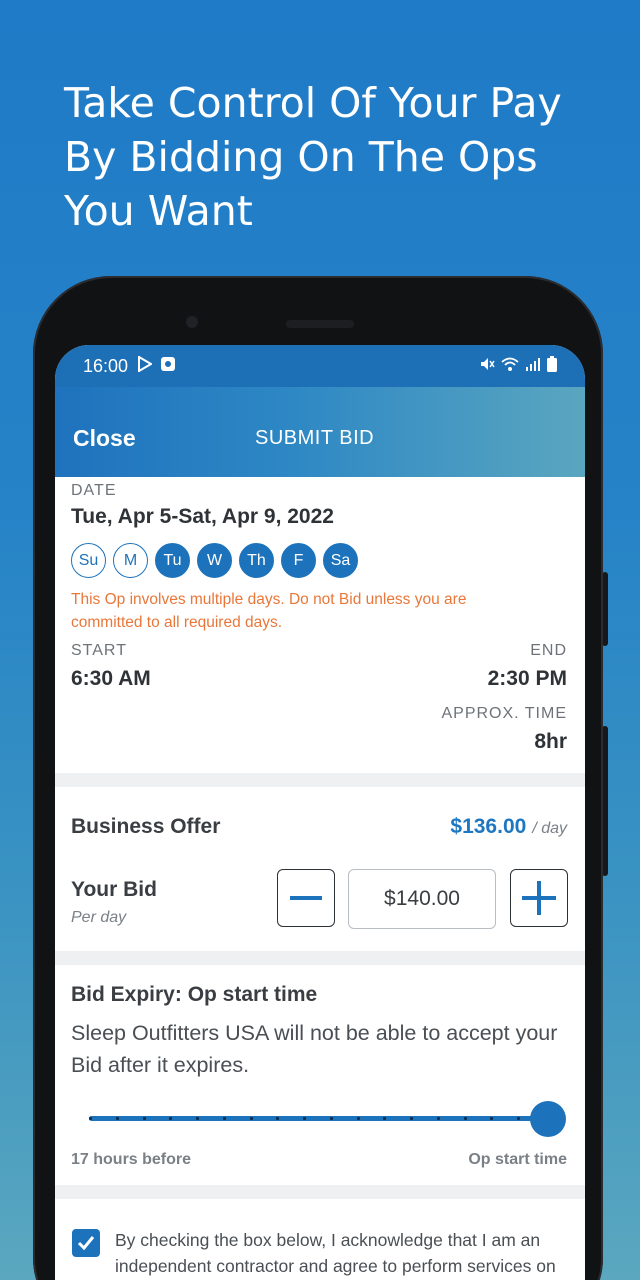 The image size is (640, 1280). I want to click on close-button: Close, so click(104, 438).